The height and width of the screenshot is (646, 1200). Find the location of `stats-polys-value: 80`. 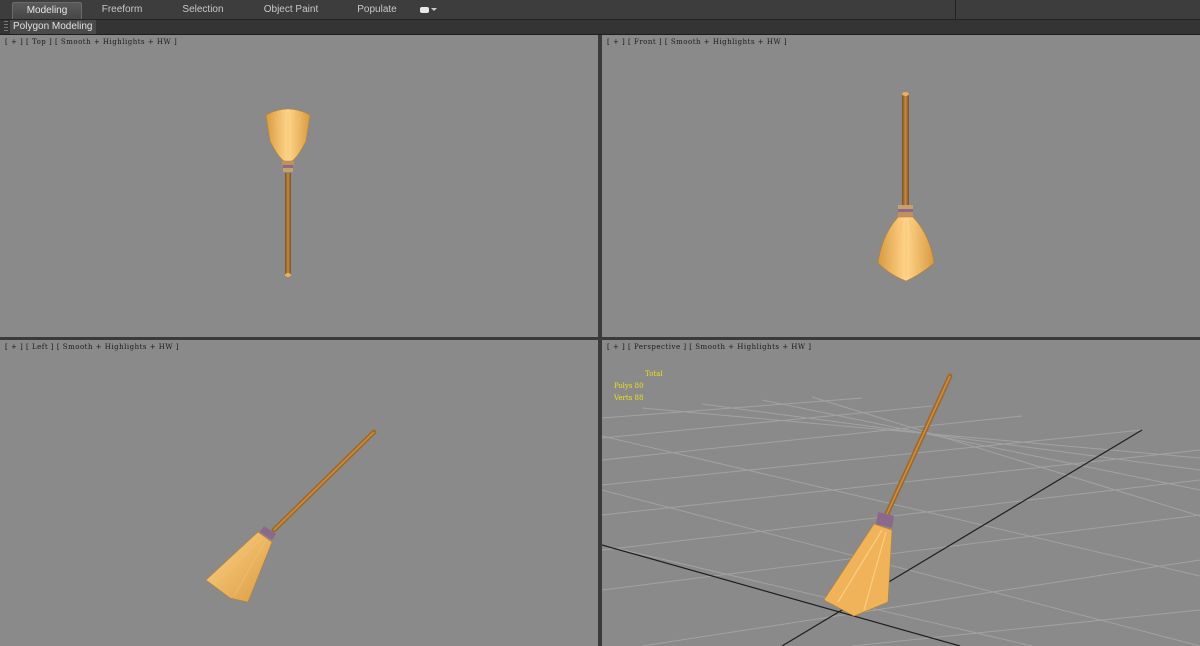

stats-polys-value: 80 is located at coordinates (639, 386).